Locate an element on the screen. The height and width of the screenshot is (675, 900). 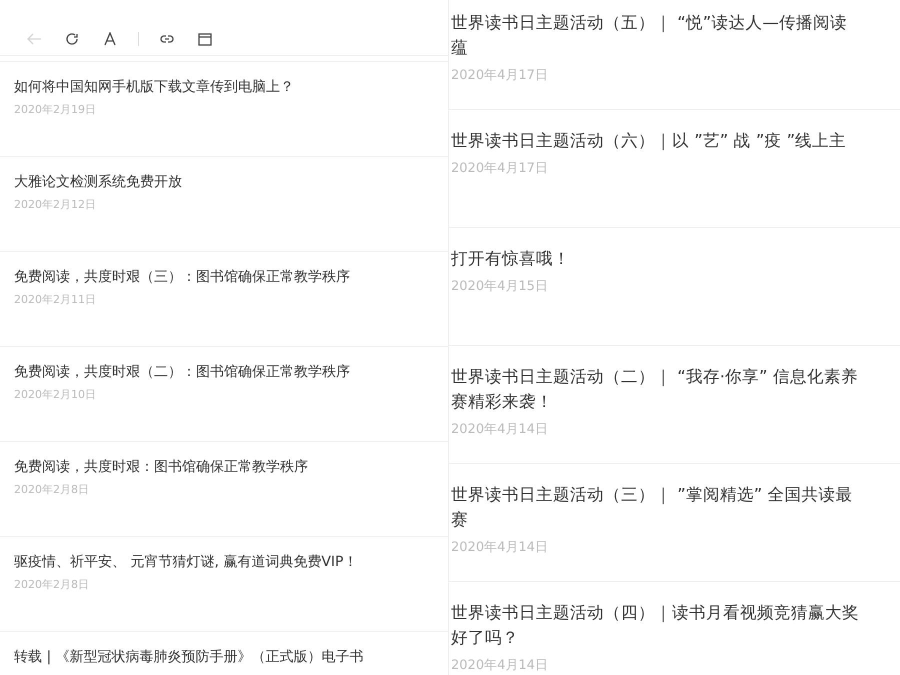
article-title: 大雅论文检测系统免费开放 is located at coordinates (231, 182).